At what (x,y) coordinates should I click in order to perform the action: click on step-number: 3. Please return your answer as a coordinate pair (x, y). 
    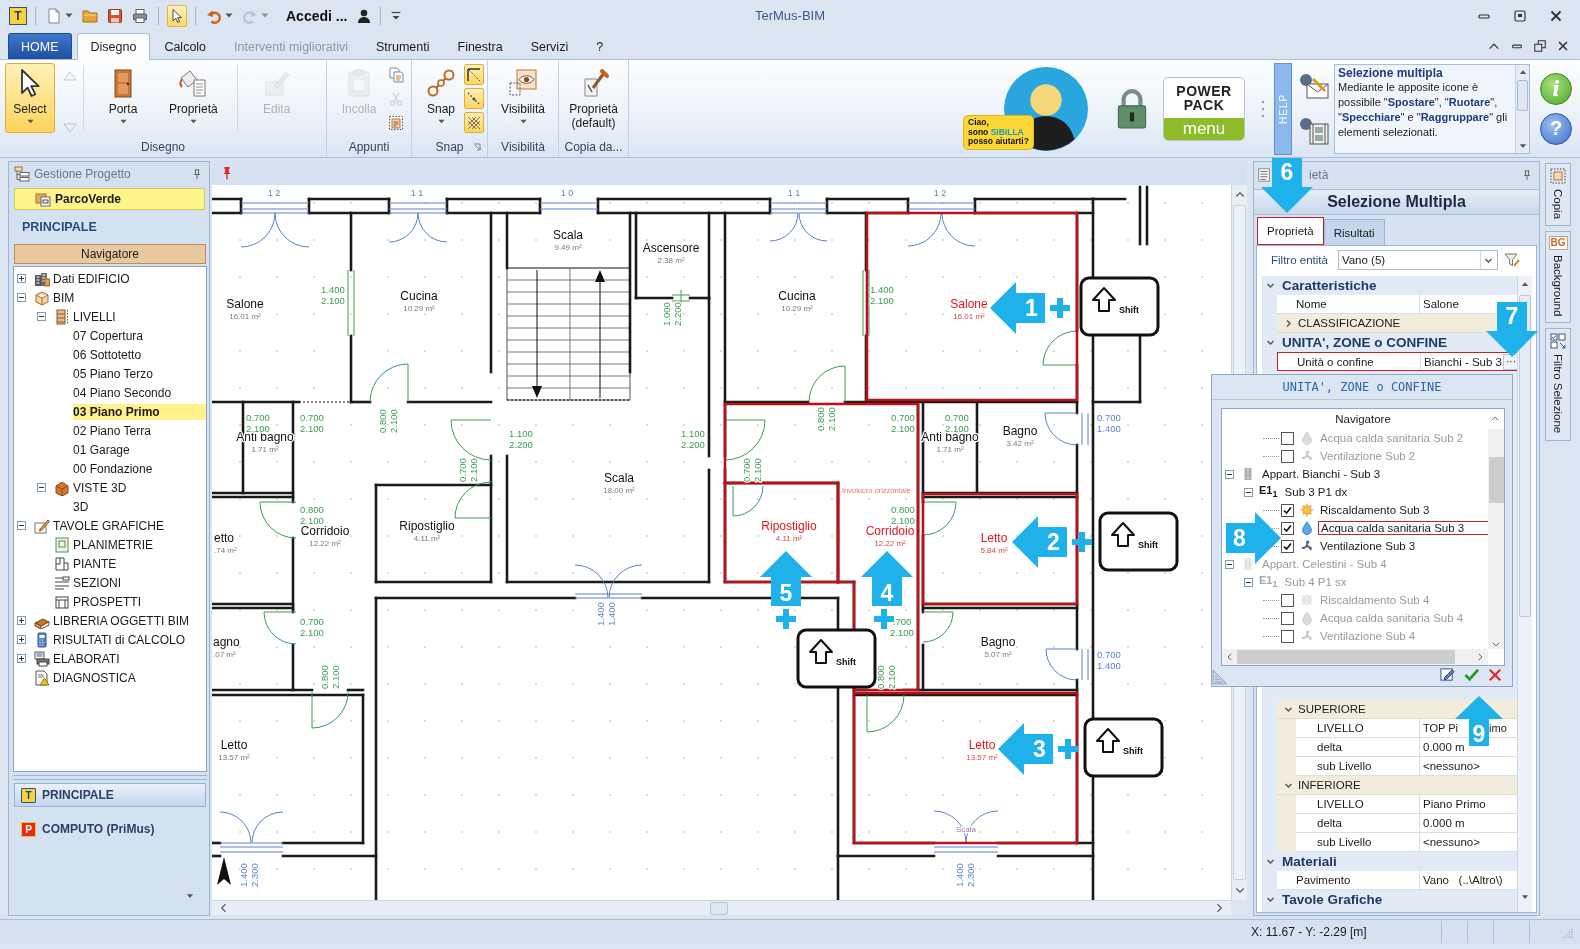
    Looking at the image, I should click on (1039, 749).